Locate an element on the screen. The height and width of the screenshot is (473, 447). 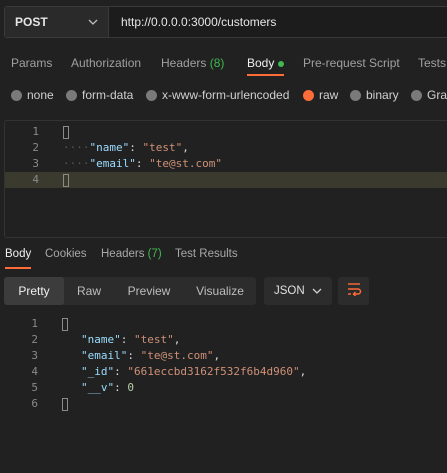
tab-test-results: Test Results is located at coordinates (206, 258).